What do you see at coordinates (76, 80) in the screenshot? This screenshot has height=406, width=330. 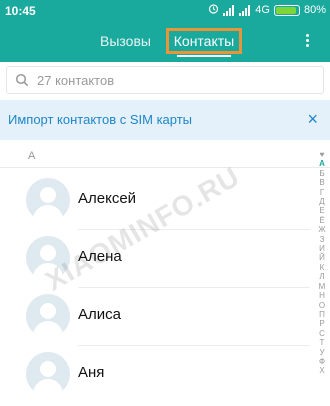 I see `search-placeholder: 27 контактов` at bounding box center [76, 80].